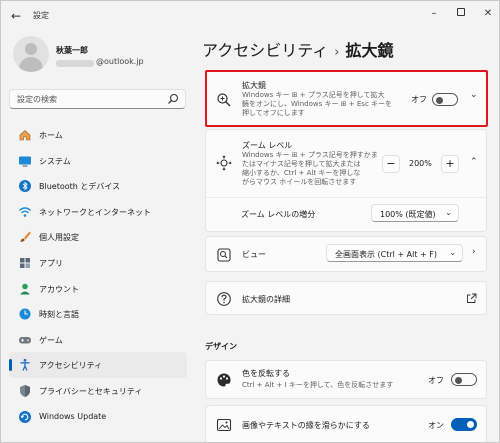 The height and width of the screenshot is (443, 500). Describe the element at coordinates (299, 182) in the screenshot. I see `zoom-desc-line4: がらマウス ホイールを回転させます` at that location.